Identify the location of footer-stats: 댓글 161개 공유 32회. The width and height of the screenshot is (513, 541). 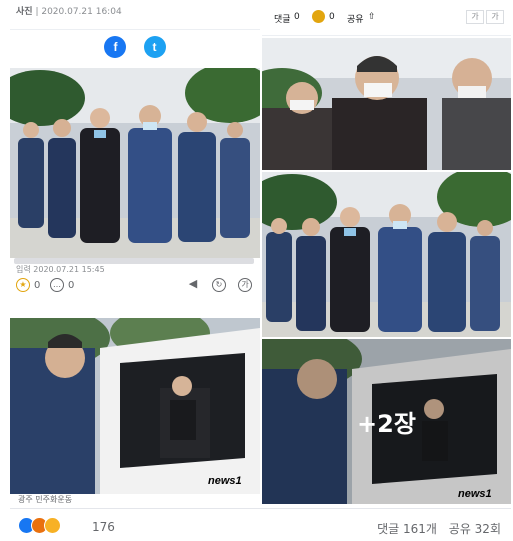
(435, 528).